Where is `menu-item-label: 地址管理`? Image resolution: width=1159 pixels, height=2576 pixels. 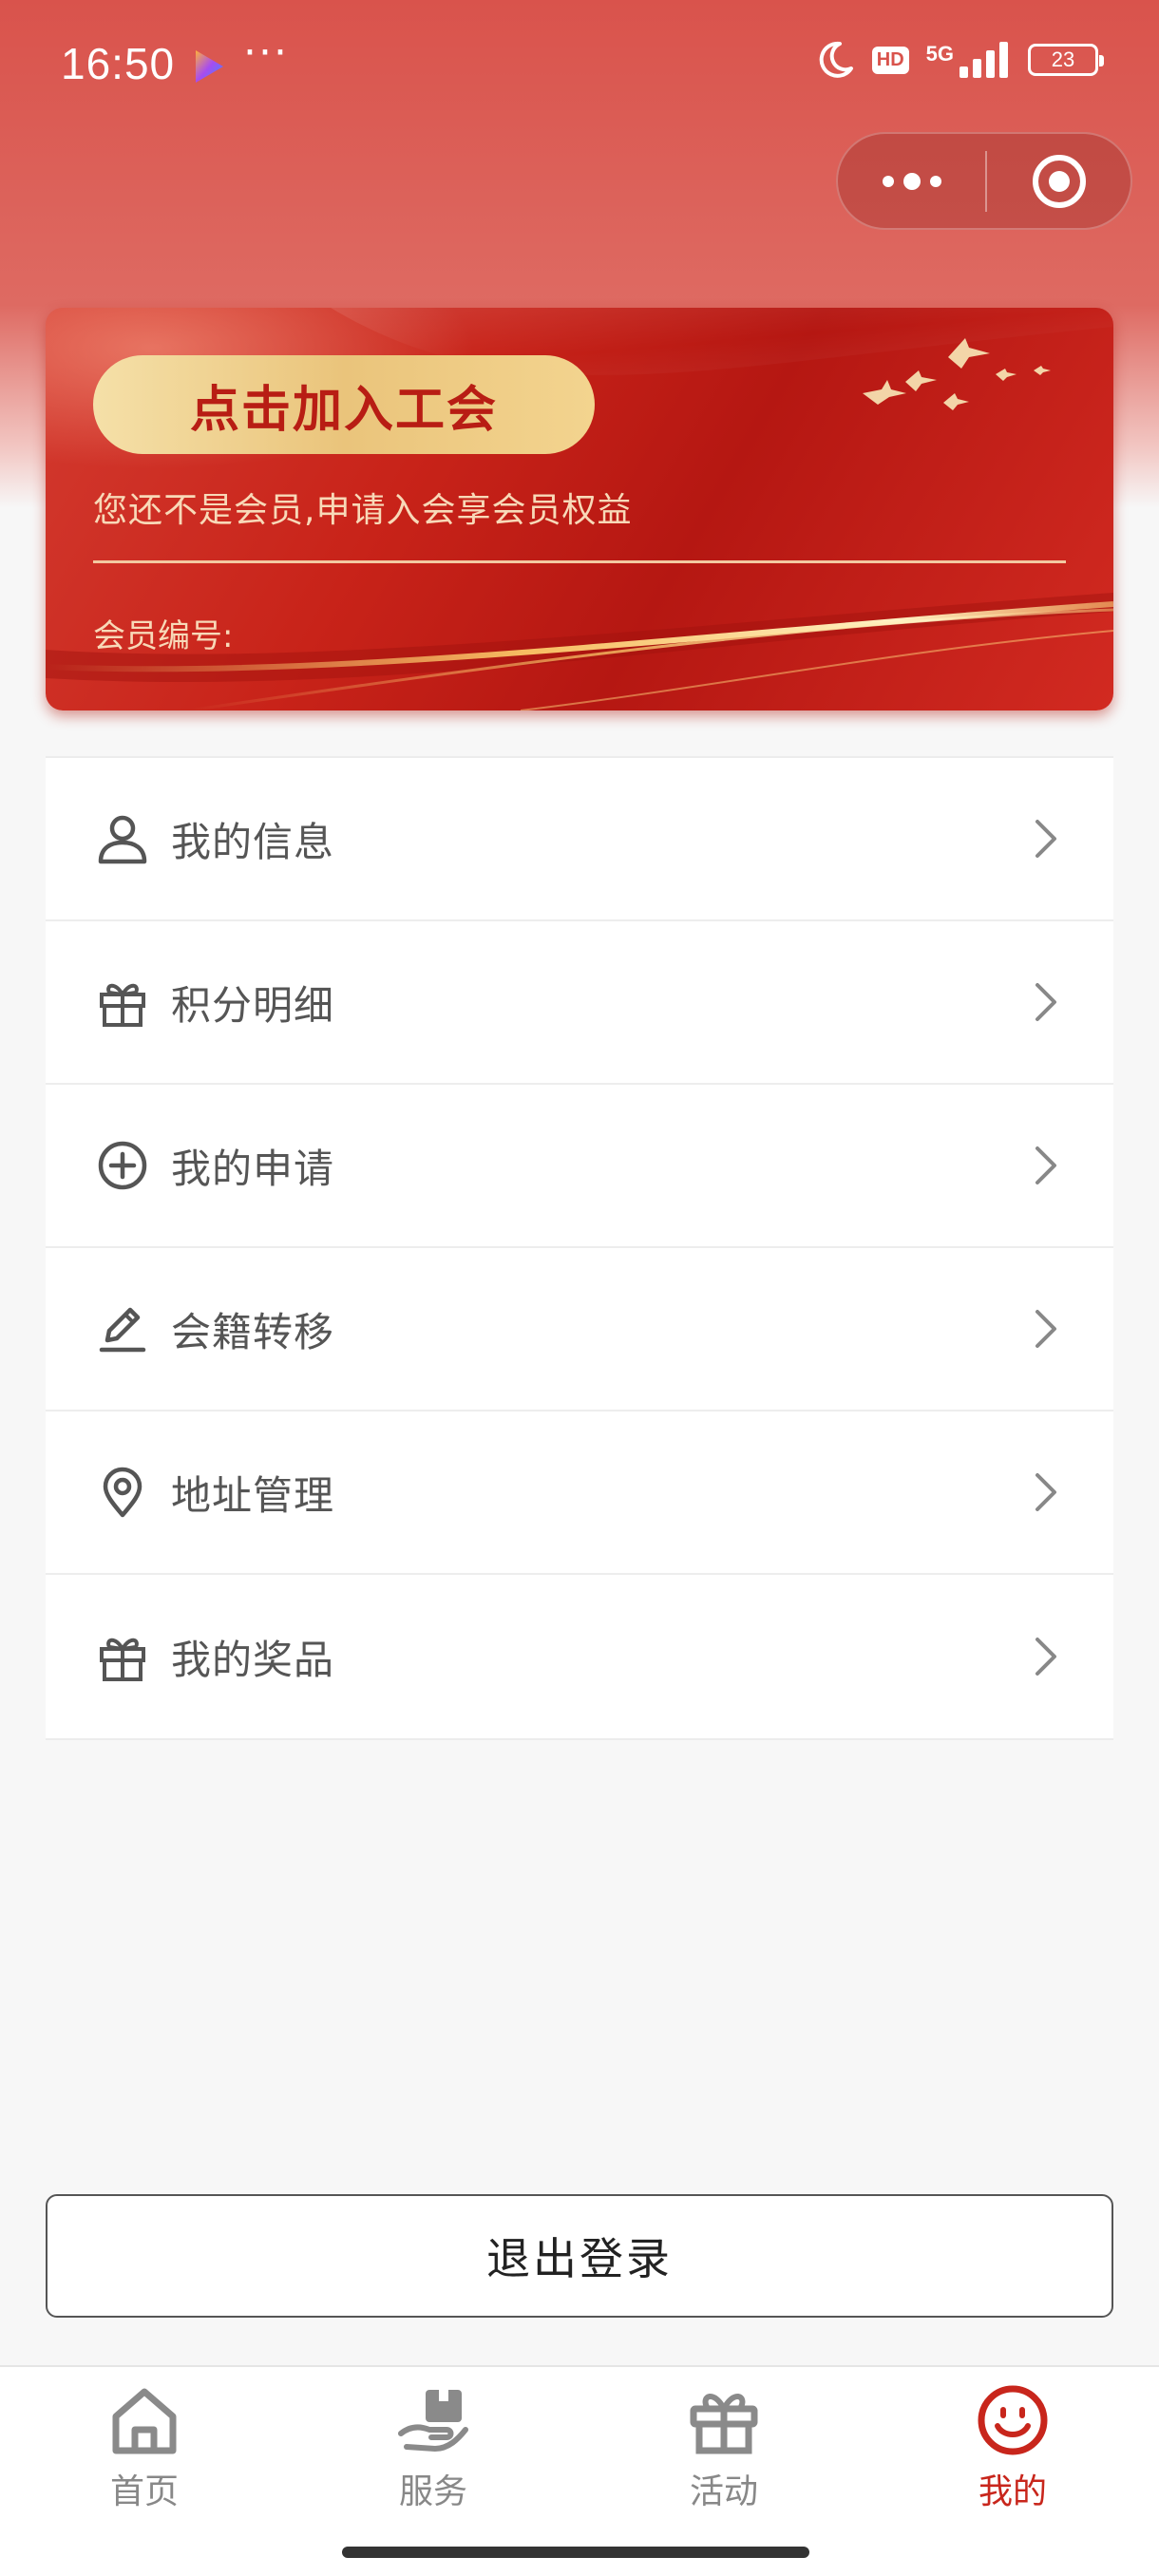 menu-item-label: 地址管理 is located at coordinates (253, 1495).